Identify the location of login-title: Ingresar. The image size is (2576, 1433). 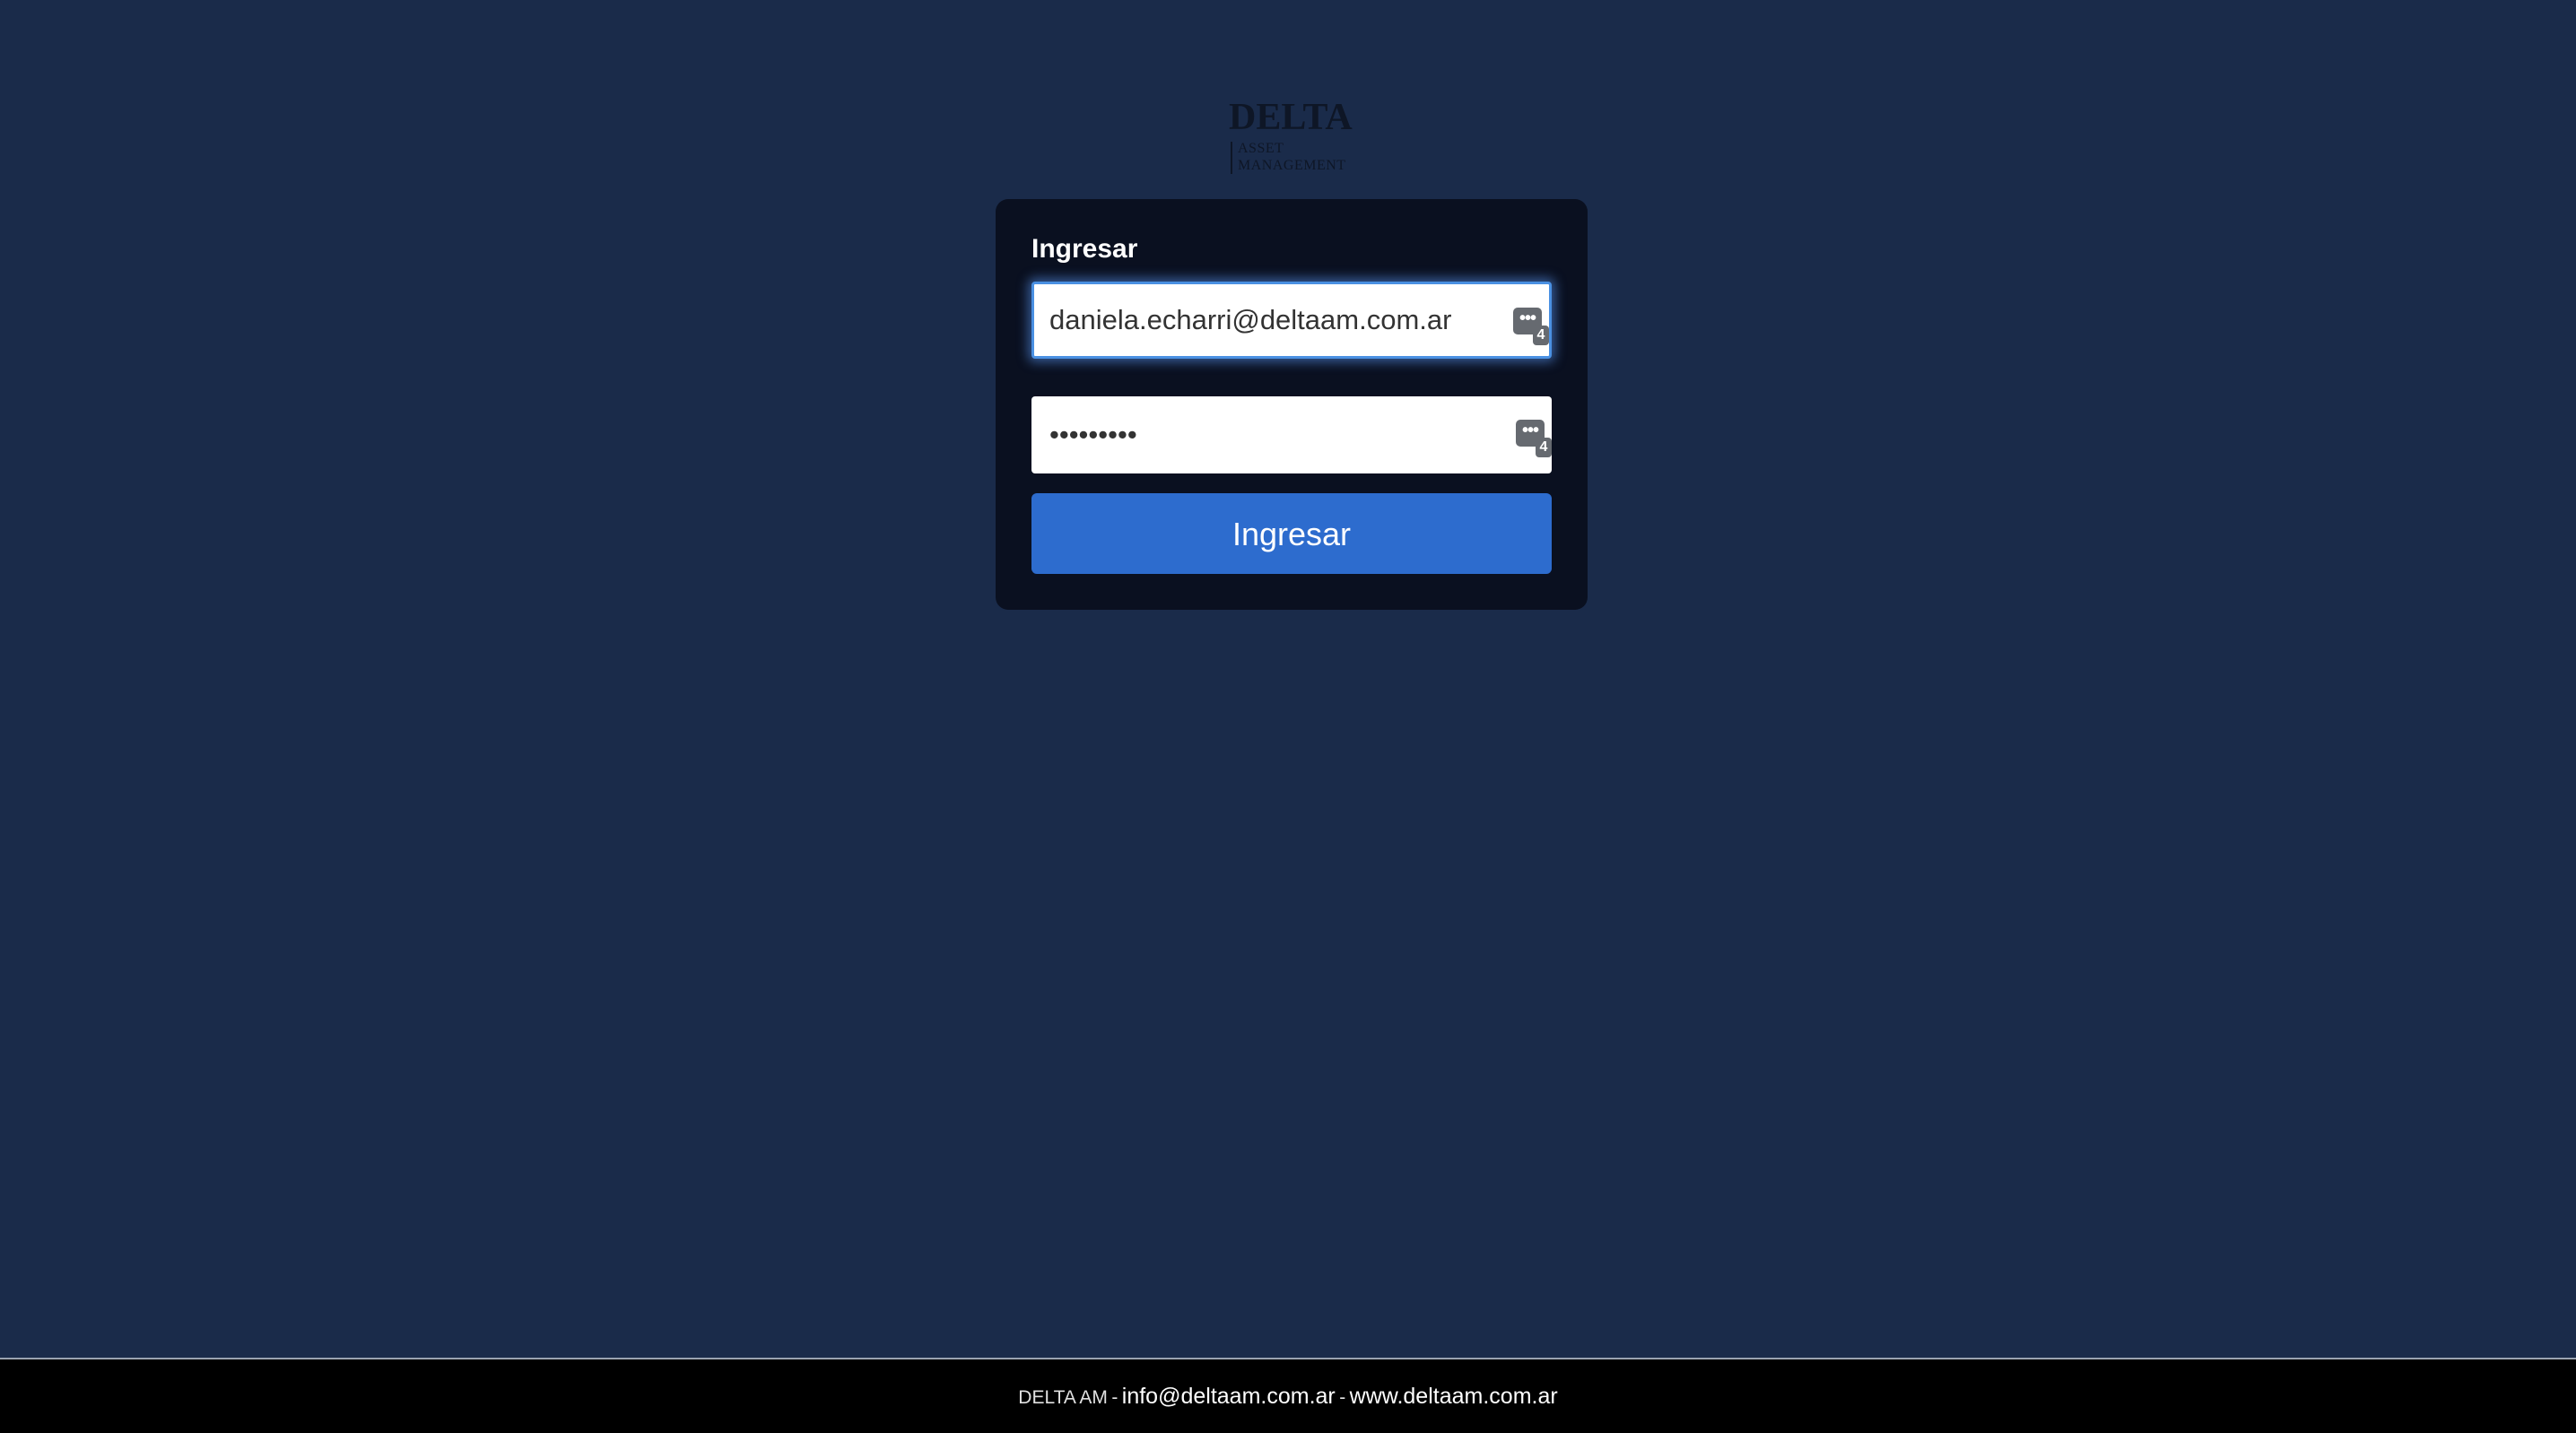
(1084, 249).